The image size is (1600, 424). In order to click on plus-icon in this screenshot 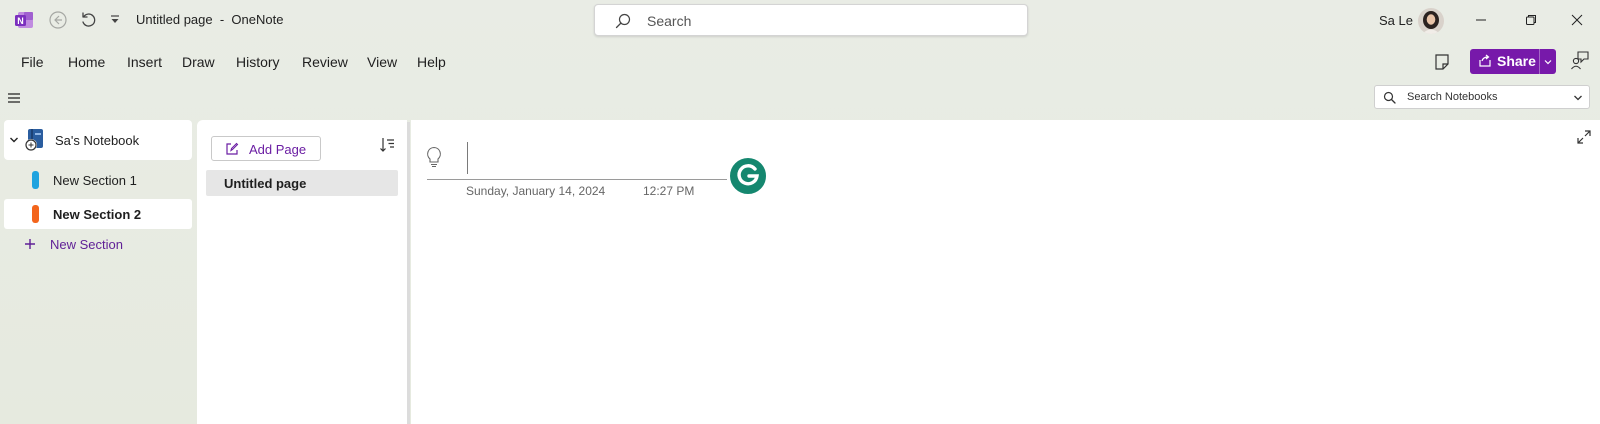, I will do `click(30, 244)`.